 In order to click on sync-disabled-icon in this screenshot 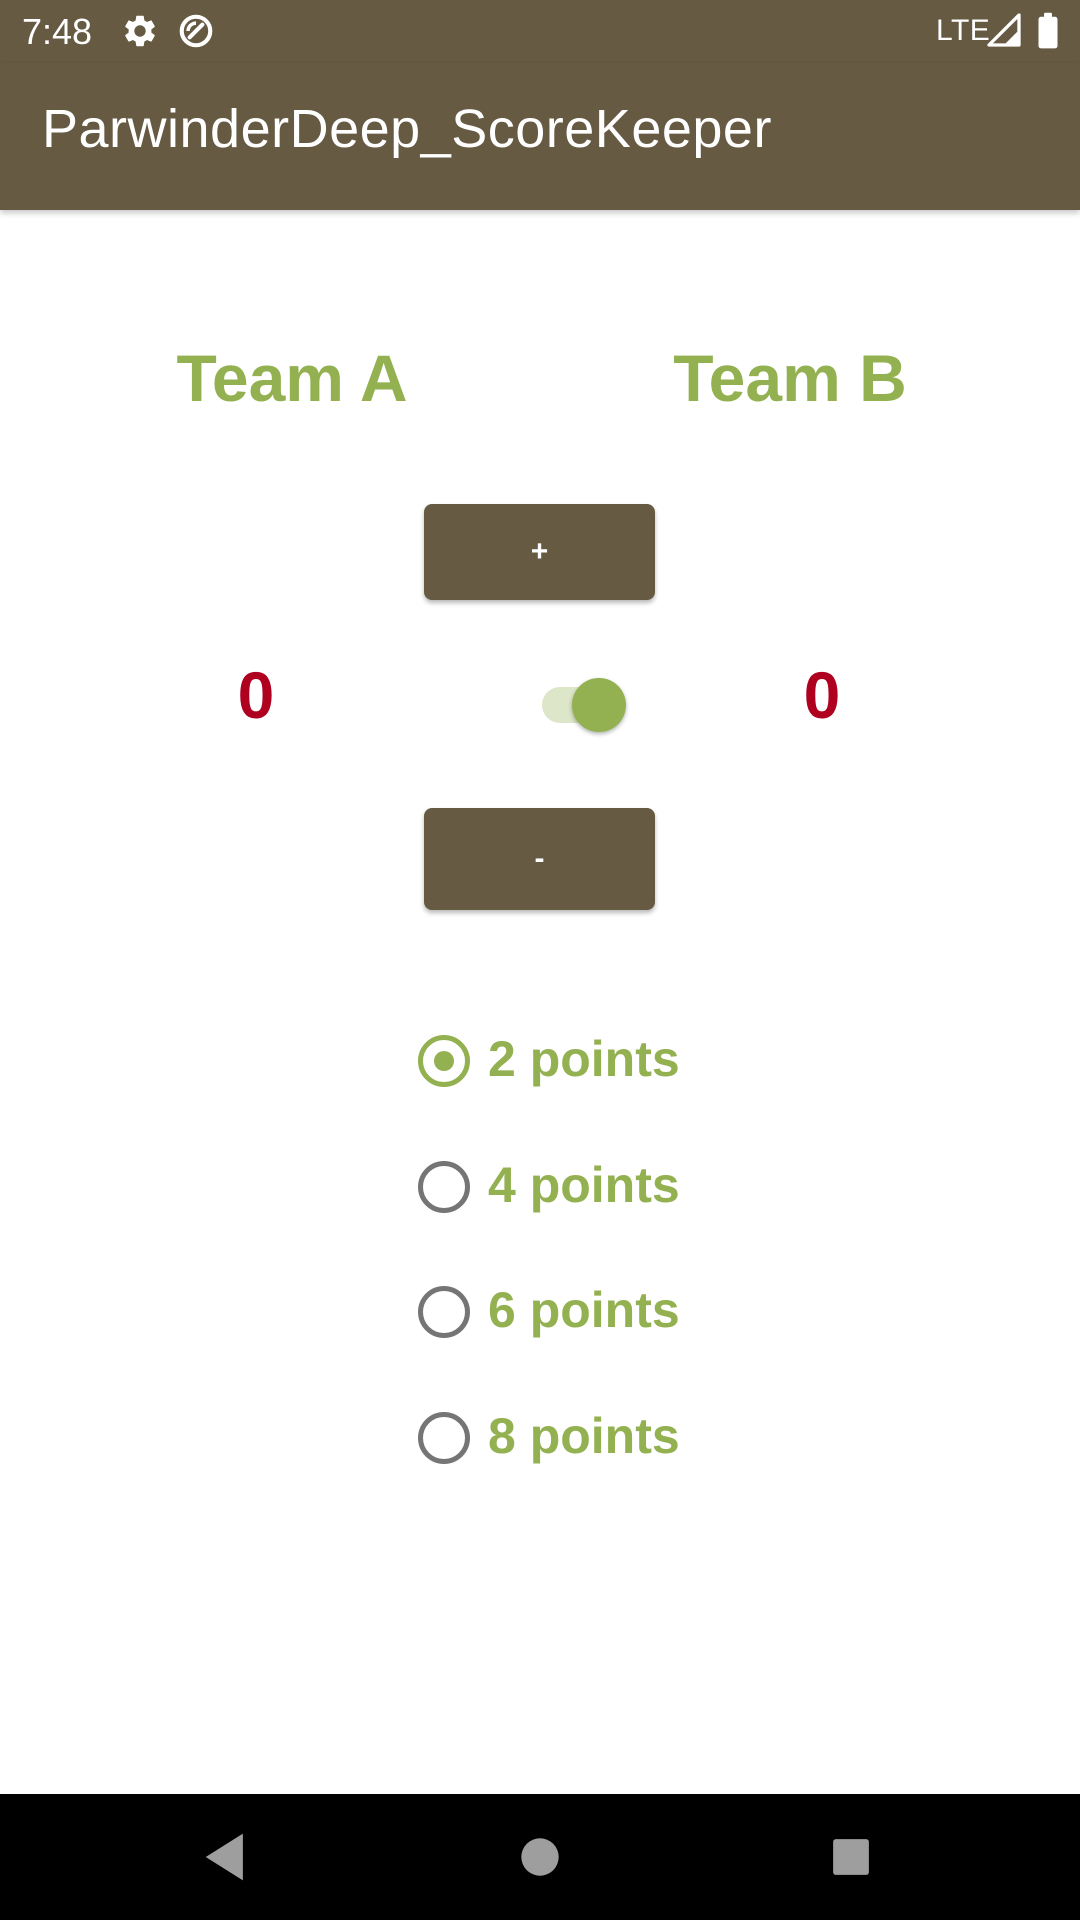, I will do `click(196, 31)`.